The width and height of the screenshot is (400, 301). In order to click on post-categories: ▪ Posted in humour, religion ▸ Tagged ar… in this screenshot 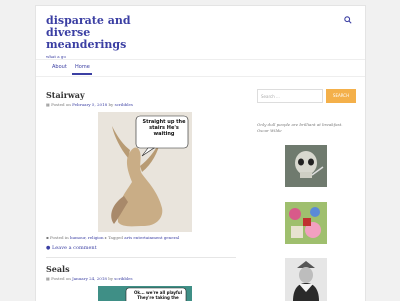, I will do `click(112, 237)`.